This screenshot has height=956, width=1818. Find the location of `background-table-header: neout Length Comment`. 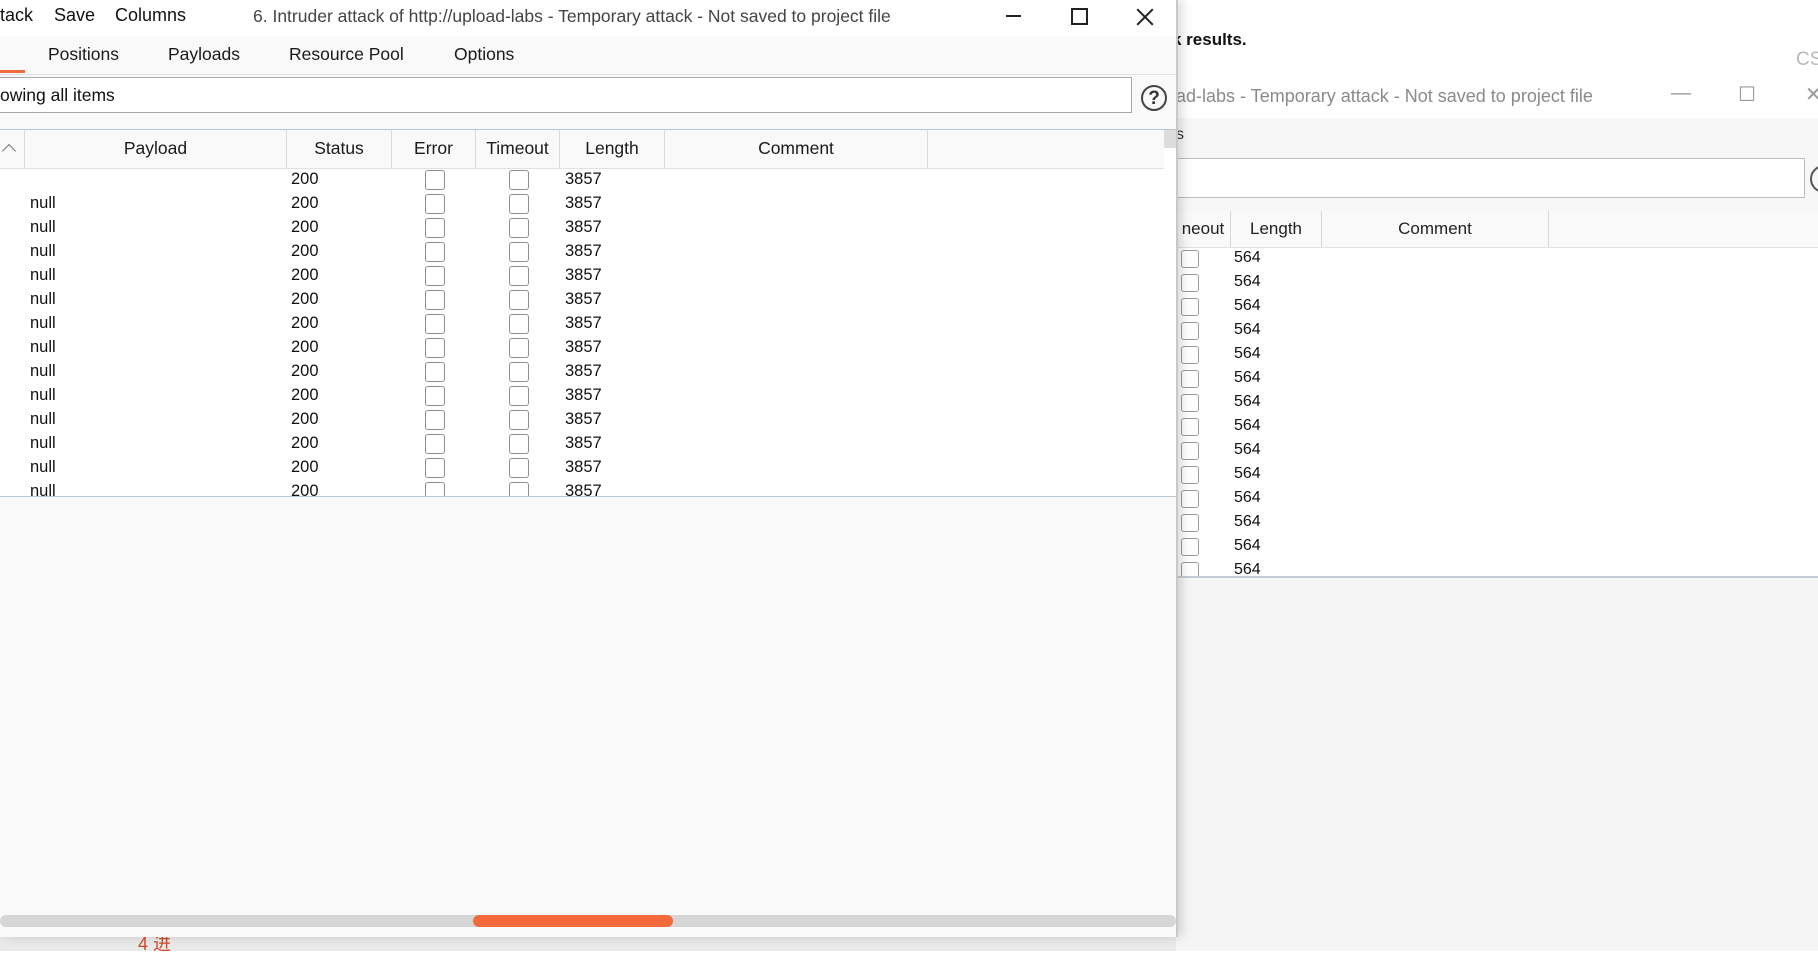

background-table-header: neout Length Comment is located at coordinates (1497, 229).